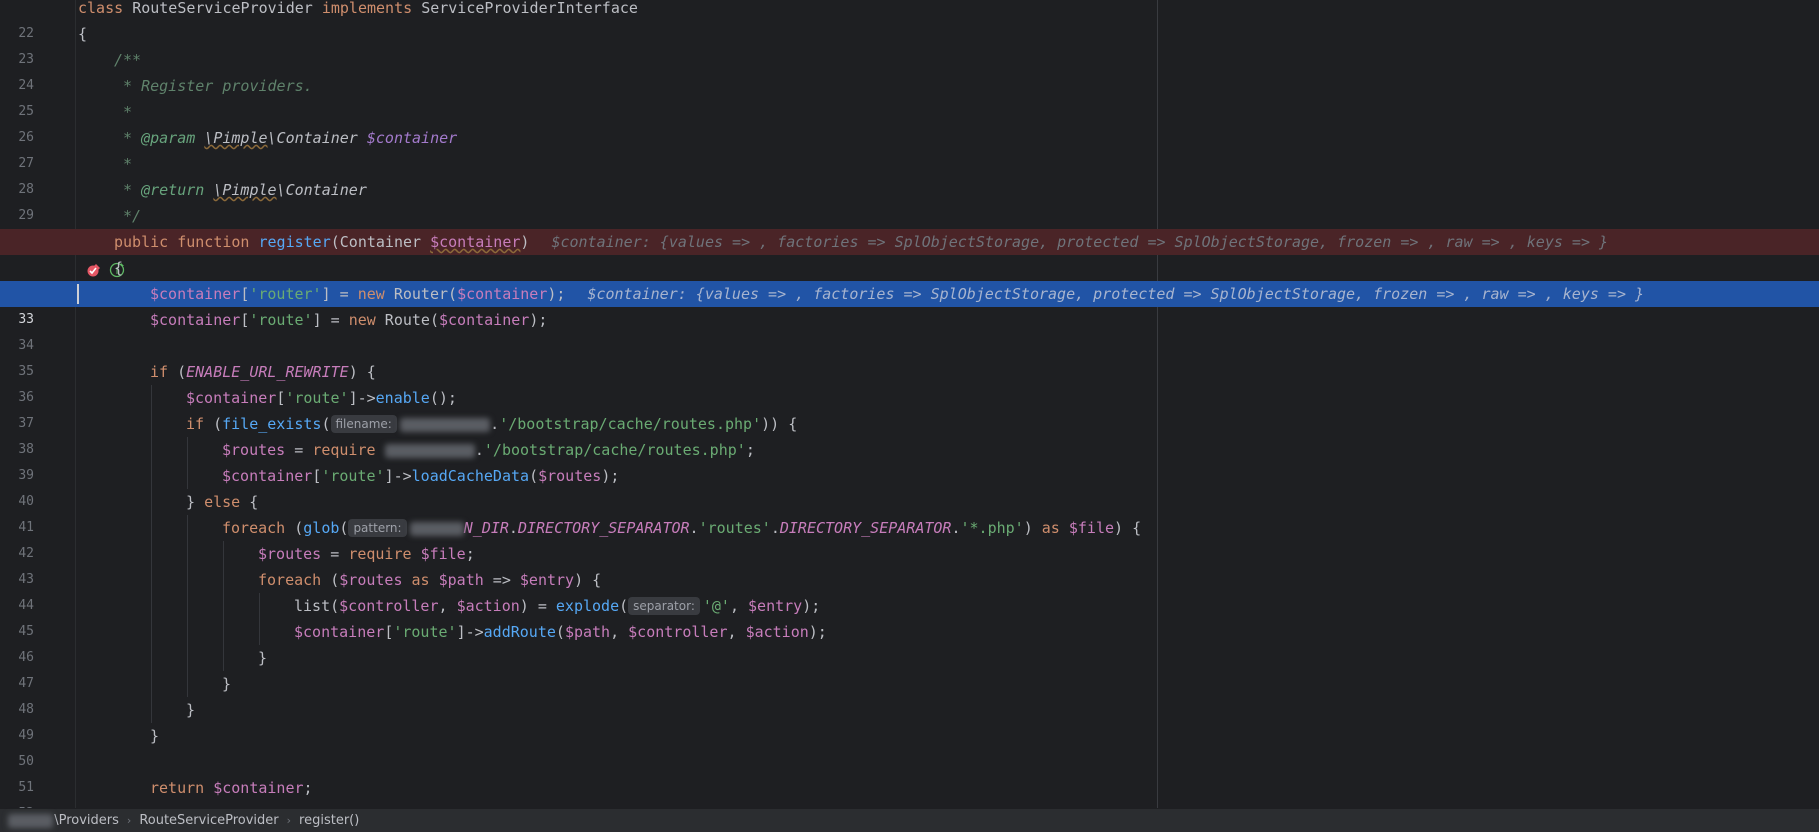 This screenshot has width=1819, height=832. What do you see at coordinates (339, 294) in the screenshot?
I see `punct: ] =` at bounding box center [339, 294].